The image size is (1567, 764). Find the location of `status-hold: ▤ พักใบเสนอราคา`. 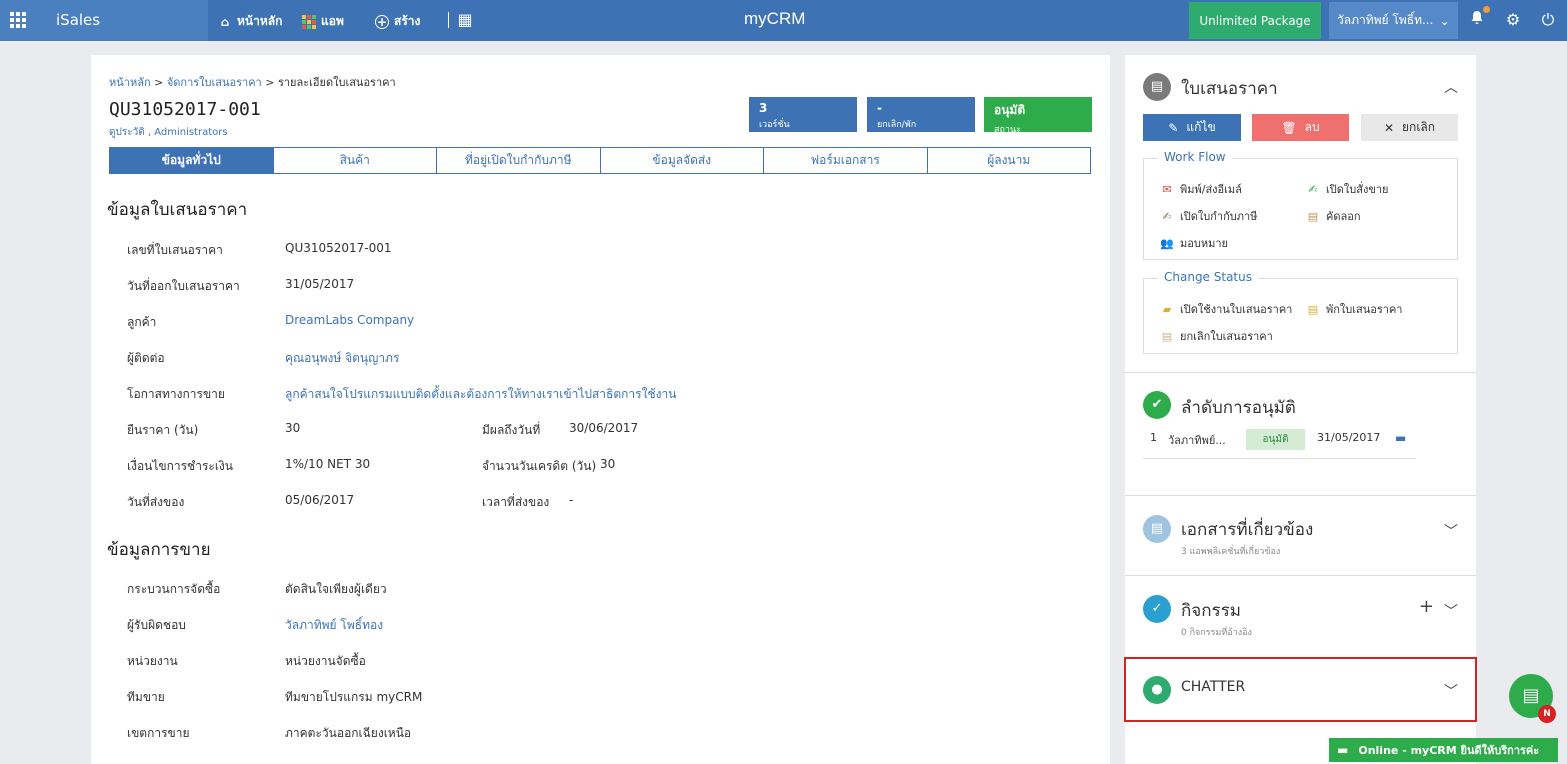

status-hold: ▤ พักใบเสนอราคา is located at coordinates (1354, 309).